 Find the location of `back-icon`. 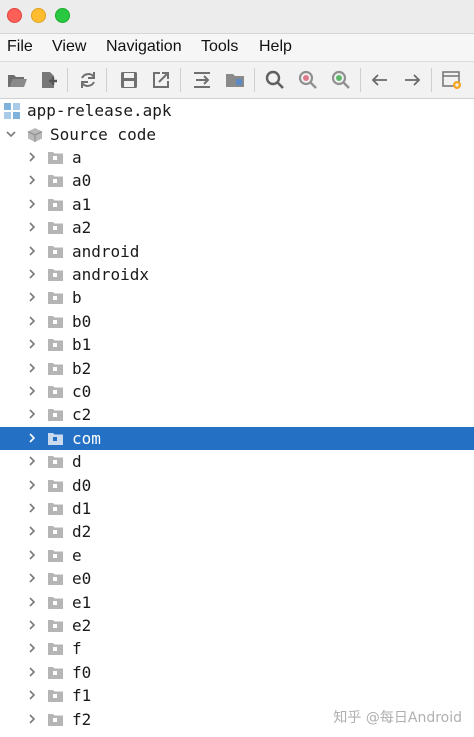

back-icon is located at coordinates (380, 80).